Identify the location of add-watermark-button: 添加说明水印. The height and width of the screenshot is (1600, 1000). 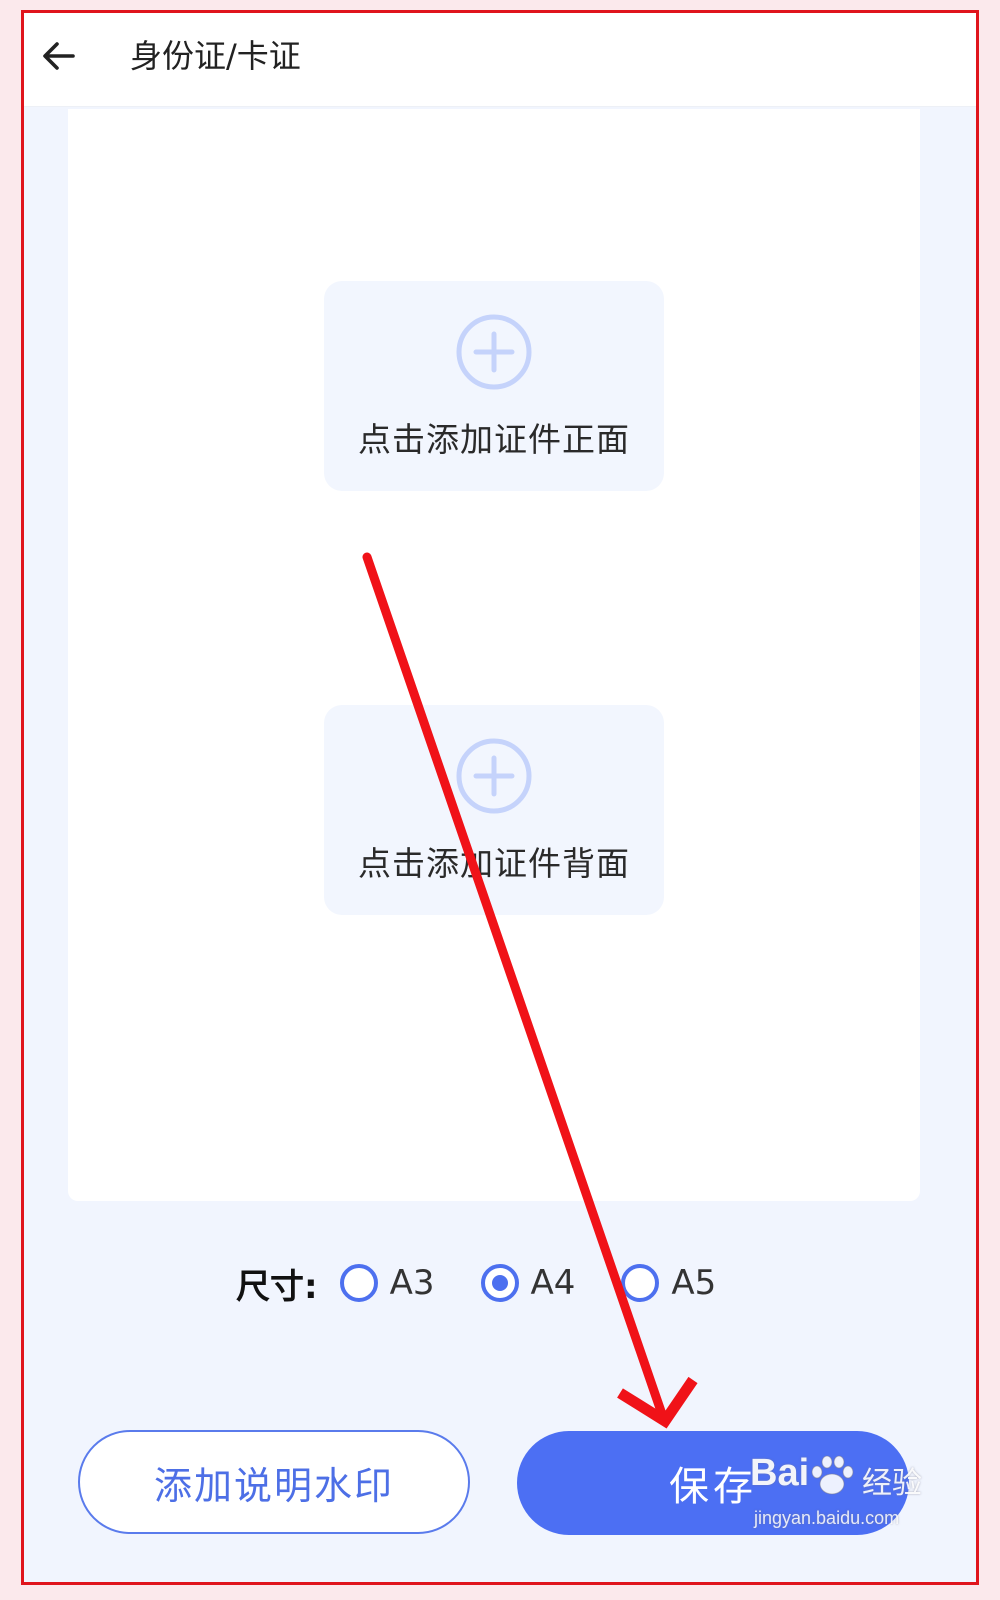
(274, 1482).